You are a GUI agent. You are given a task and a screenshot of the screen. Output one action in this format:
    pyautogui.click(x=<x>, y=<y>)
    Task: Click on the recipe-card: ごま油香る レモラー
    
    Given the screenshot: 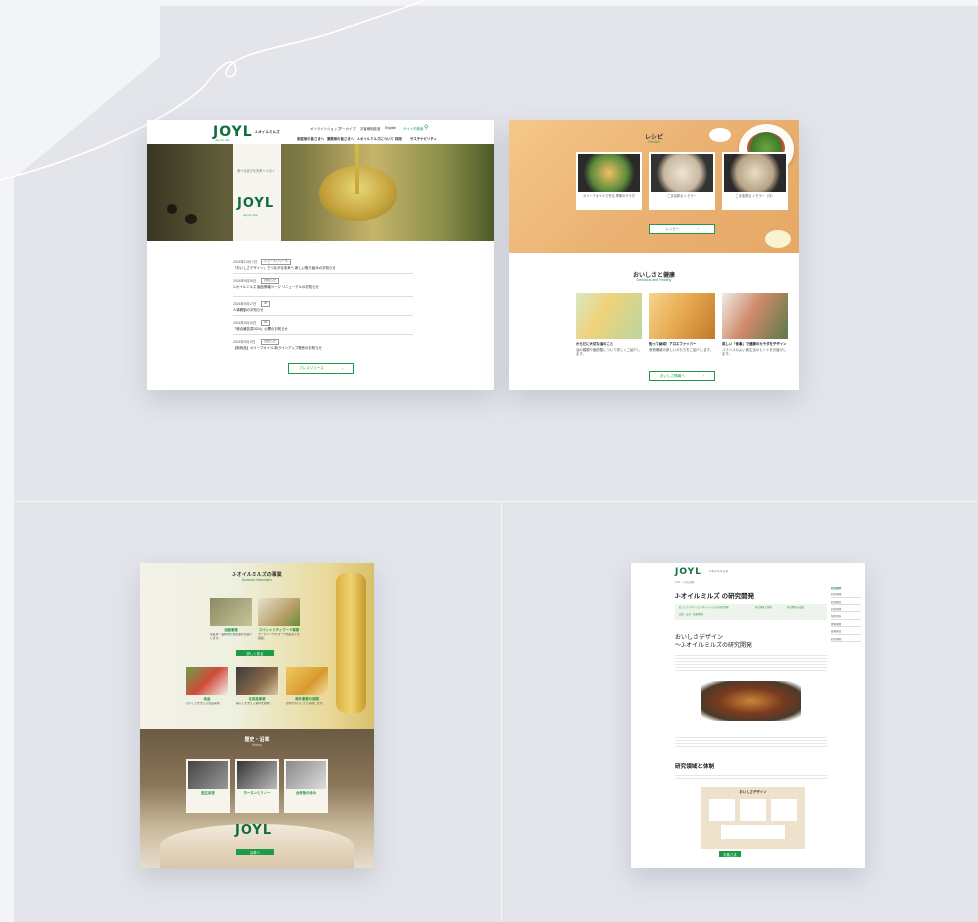 What is the action you would take?
    pyautogui.click(x=682, y=181)
    